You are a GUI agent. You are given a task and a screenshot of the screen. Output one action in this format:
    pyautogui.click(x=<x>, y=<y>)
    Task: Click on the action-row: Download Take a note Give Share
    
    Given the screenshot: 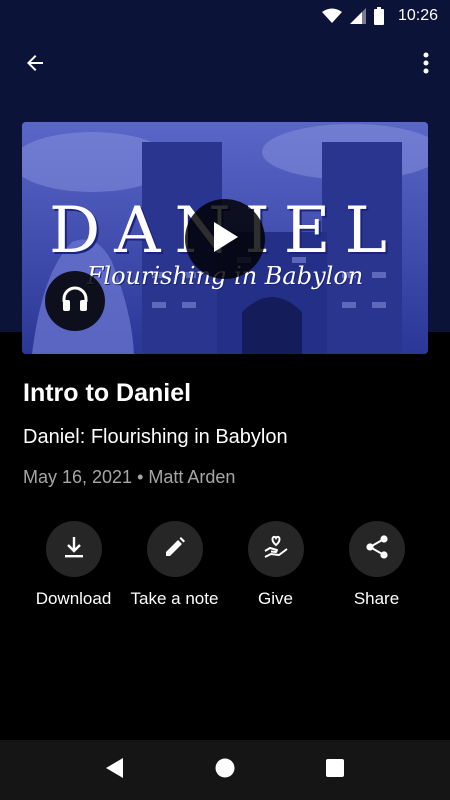 What is the action you would take?
    pyautogui.click(x=225, y=565)
    